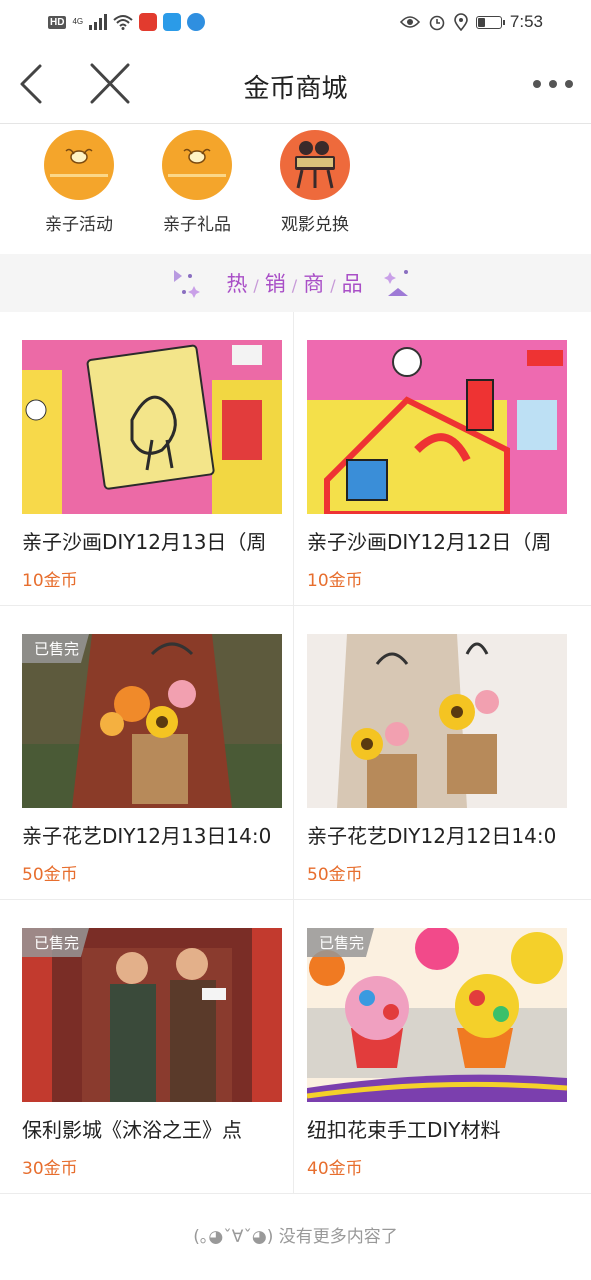 The width and height of the screenshot is (591, 1280). I want to click on sparkle-right-icon, so click(396, 283).